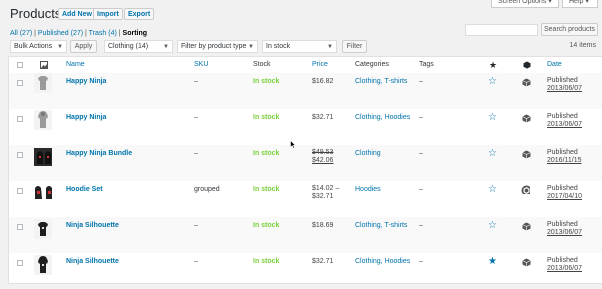 Image resolution: width=602 pixels, height=289 pixels. I want to click on date-cell: Published 2013/06/07, so click(564, 229).